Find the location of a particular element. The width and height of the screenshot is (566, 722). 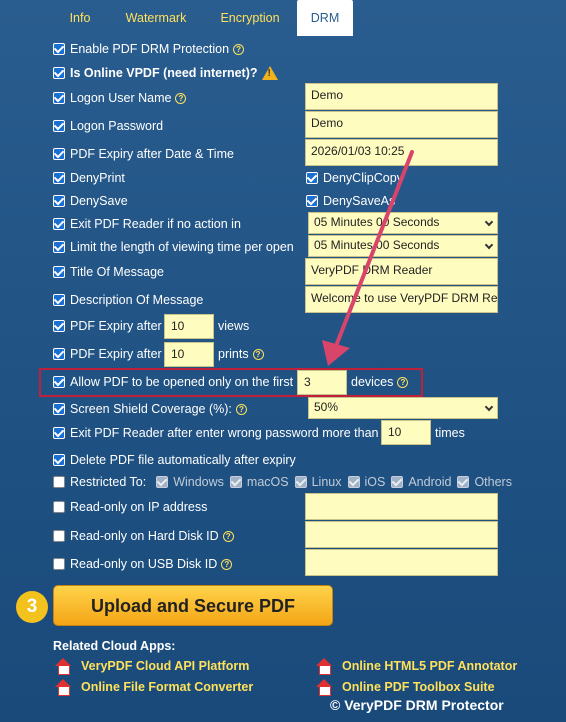

annotation-arrow is located at coordinates (368, 258).